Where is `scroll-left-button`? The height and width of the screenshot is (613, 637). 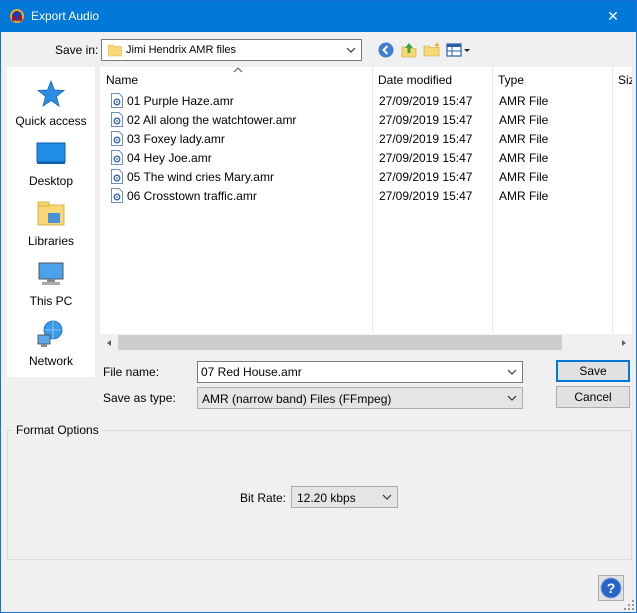
scroll-left-button is located at coordinates (108, 342).